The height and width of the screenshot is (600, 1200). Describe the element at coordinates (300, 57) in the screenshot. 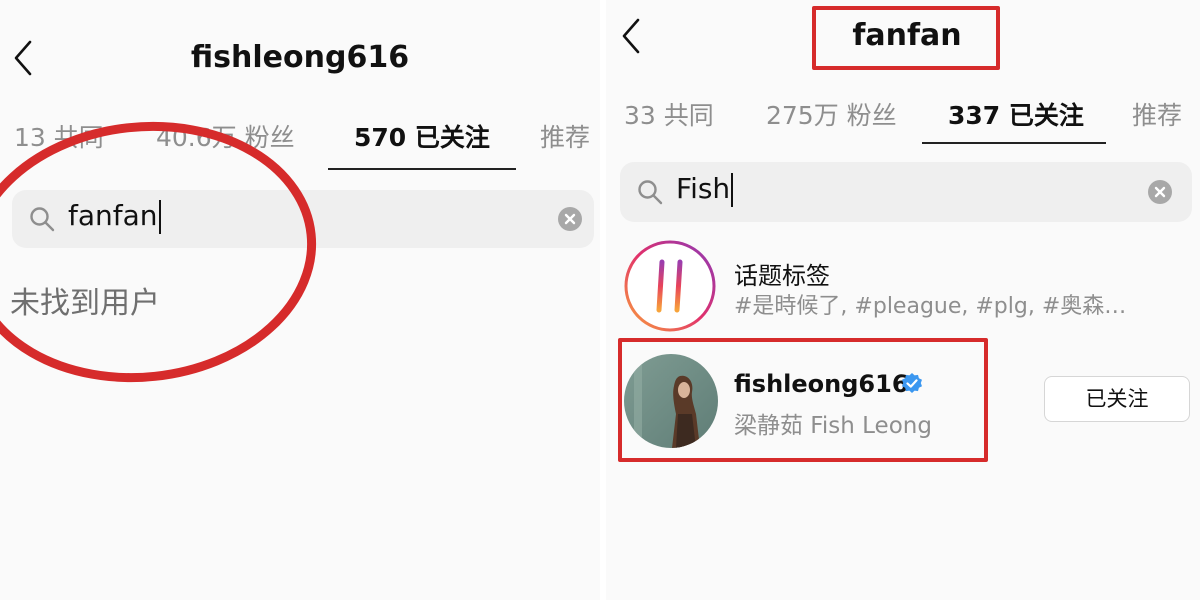

I see `profile-title: fishleong616` at that location.